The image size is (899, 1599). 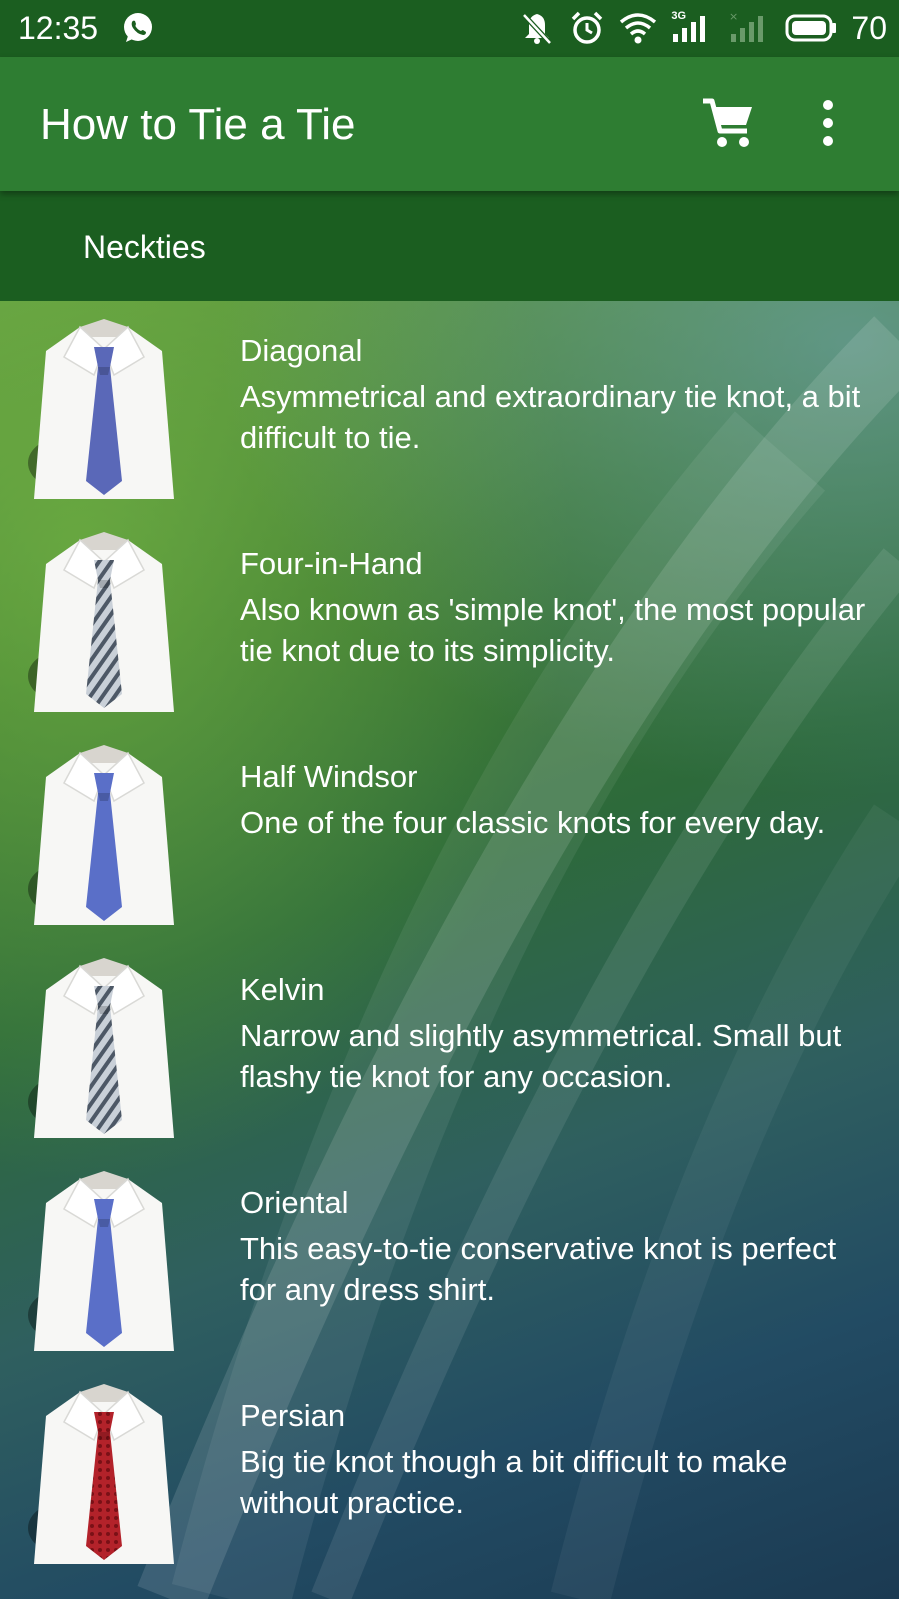 I want to click on battery-icon, so click(x=810, y=28).